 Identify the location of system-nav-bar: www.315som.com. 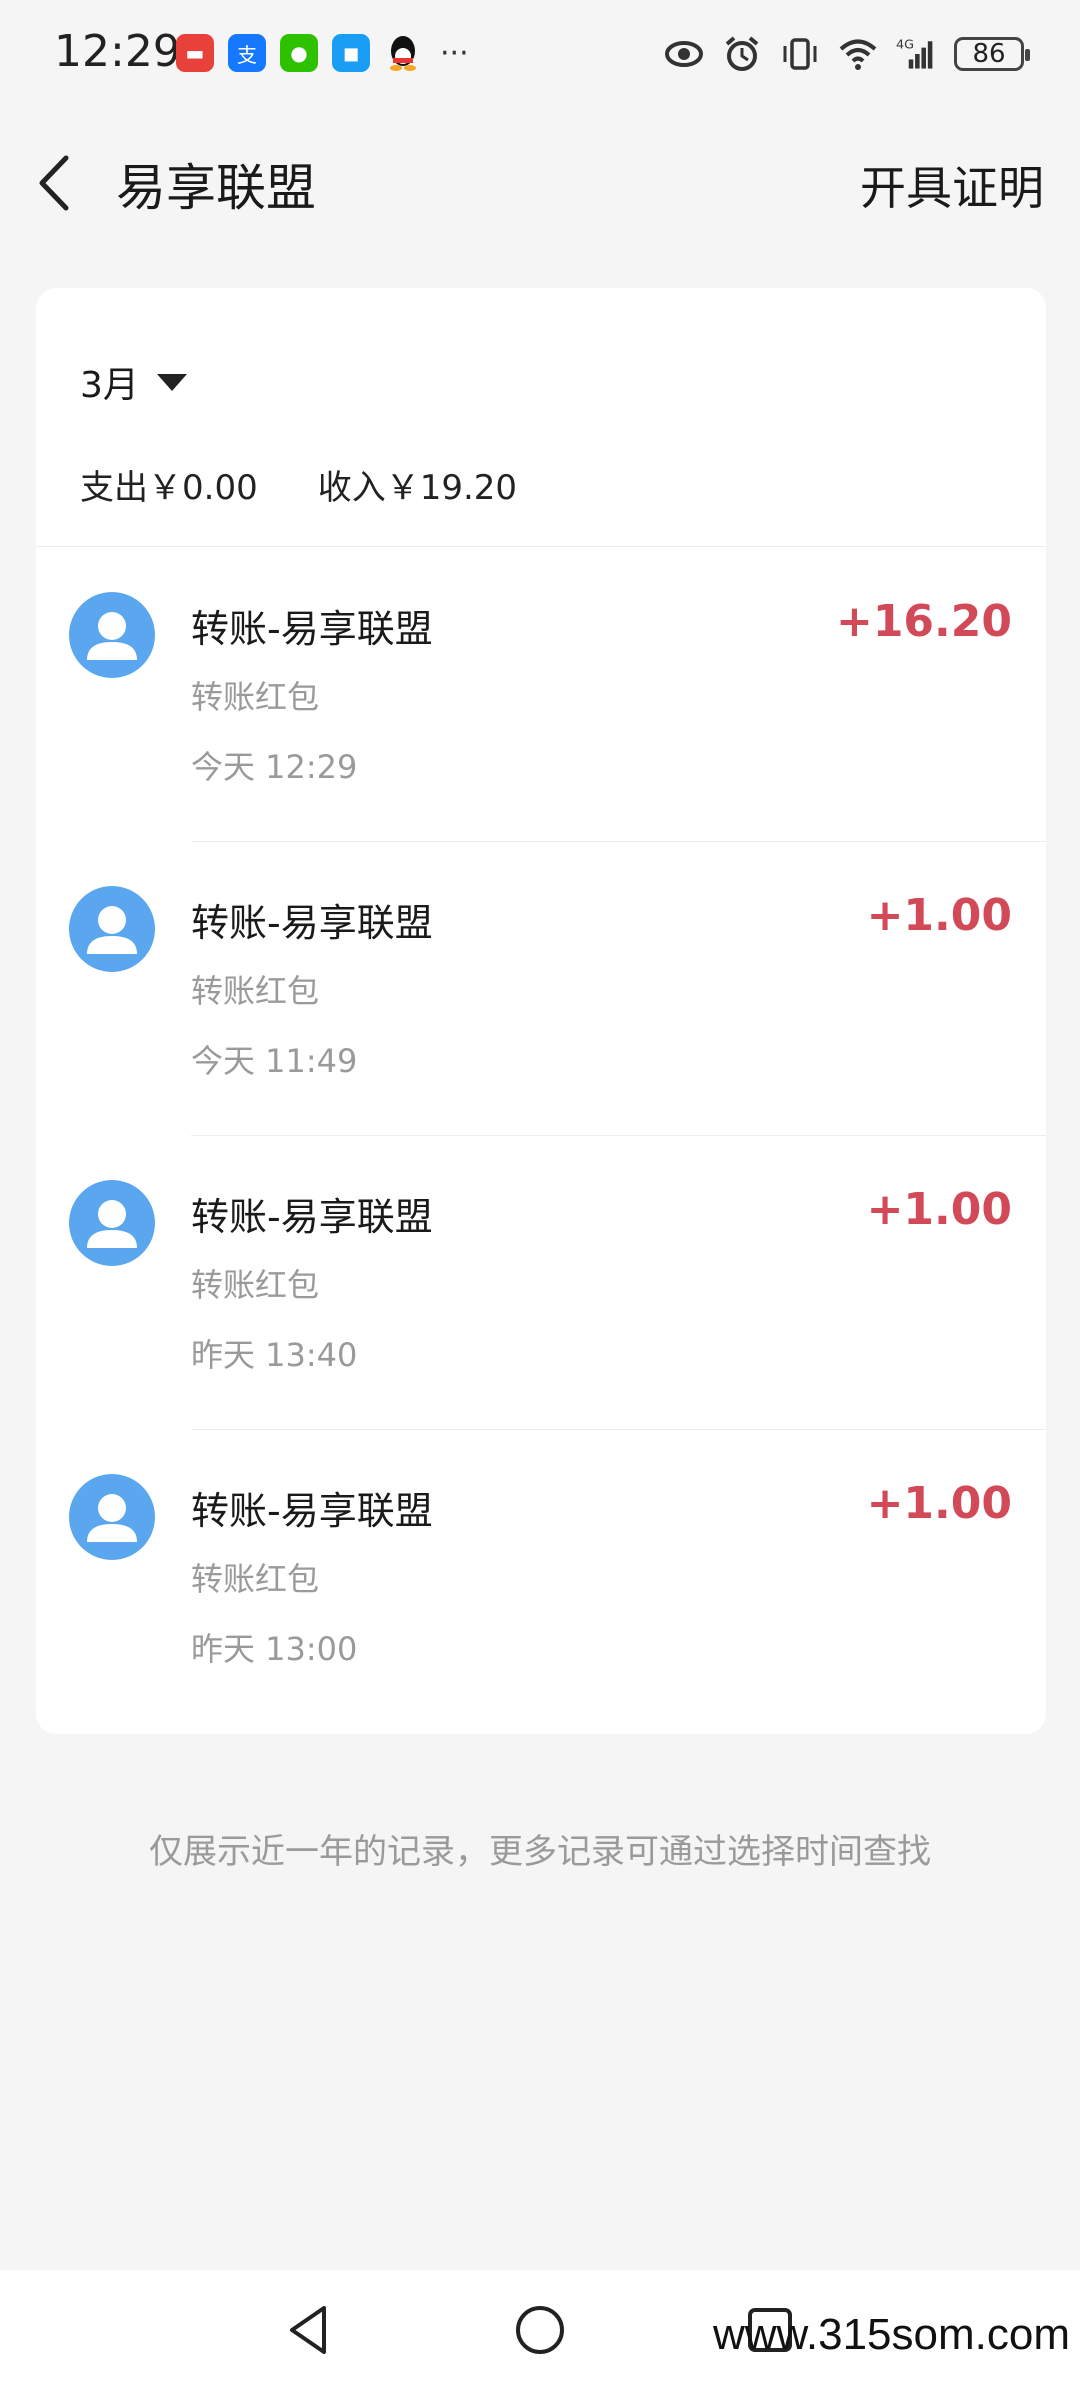
(540, 2329).